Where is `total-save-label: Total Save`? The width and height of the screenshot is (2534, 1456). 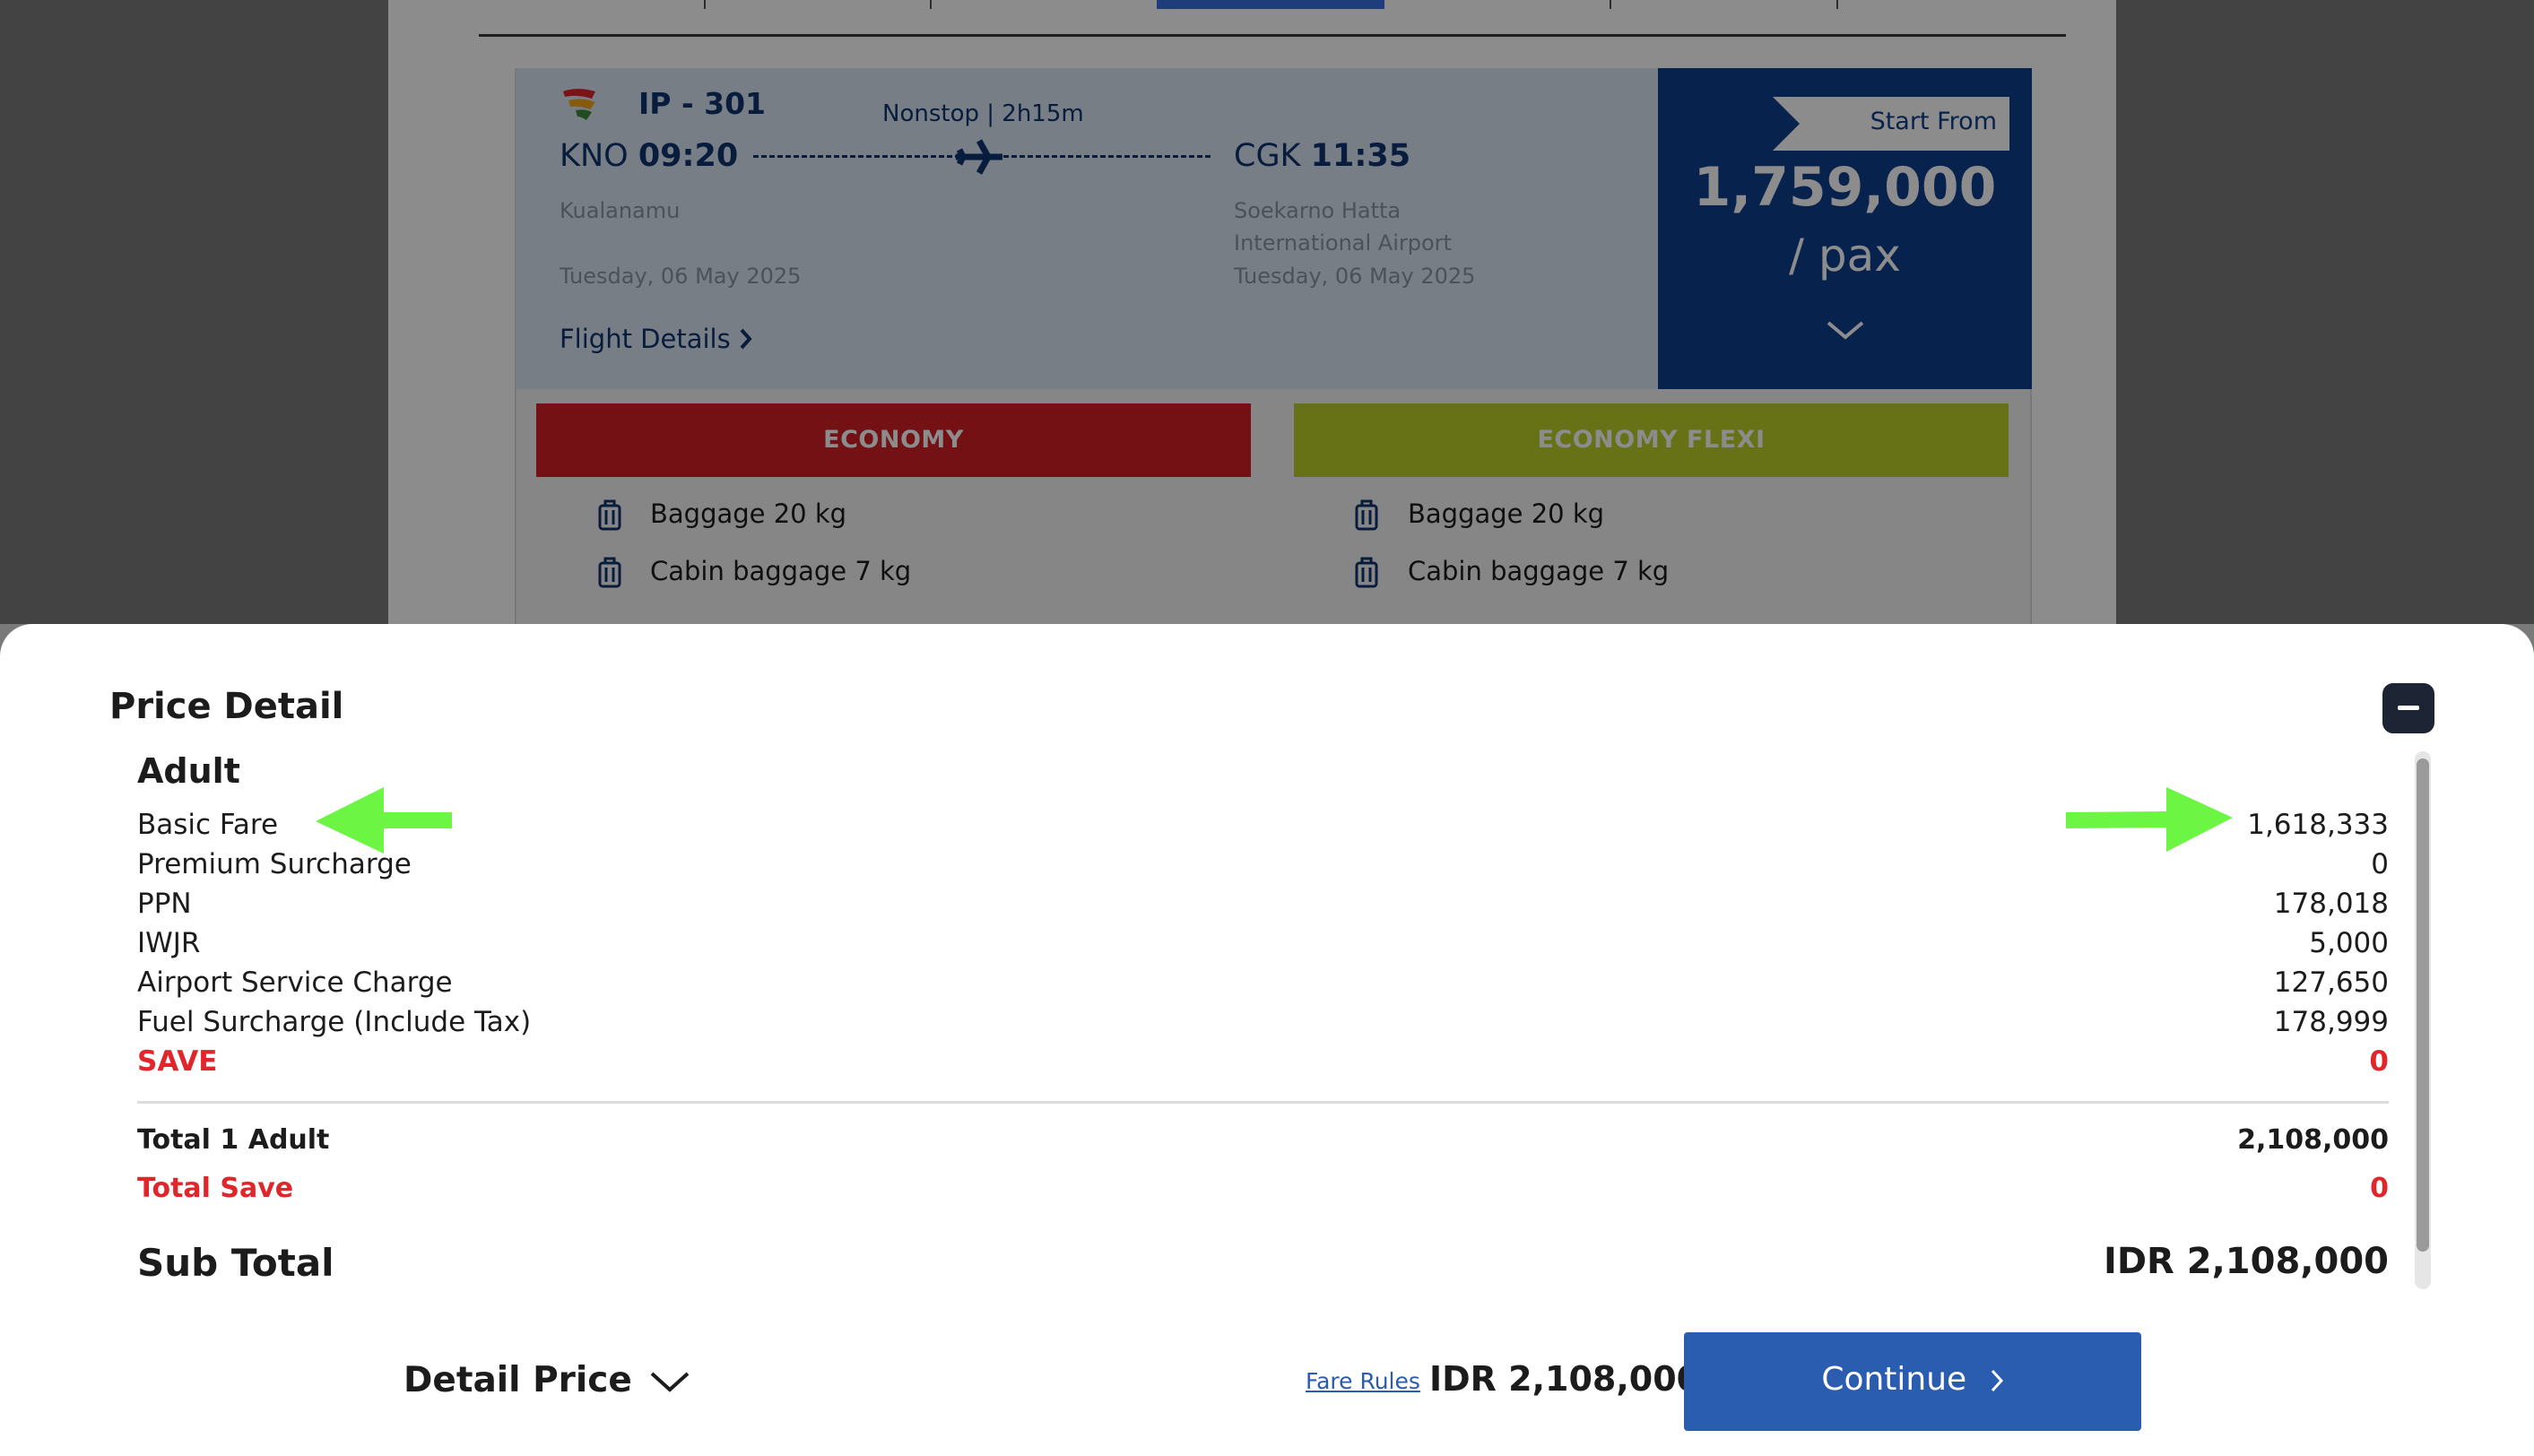
total-save-label: Total Save is located at coordinates (215, 1188).